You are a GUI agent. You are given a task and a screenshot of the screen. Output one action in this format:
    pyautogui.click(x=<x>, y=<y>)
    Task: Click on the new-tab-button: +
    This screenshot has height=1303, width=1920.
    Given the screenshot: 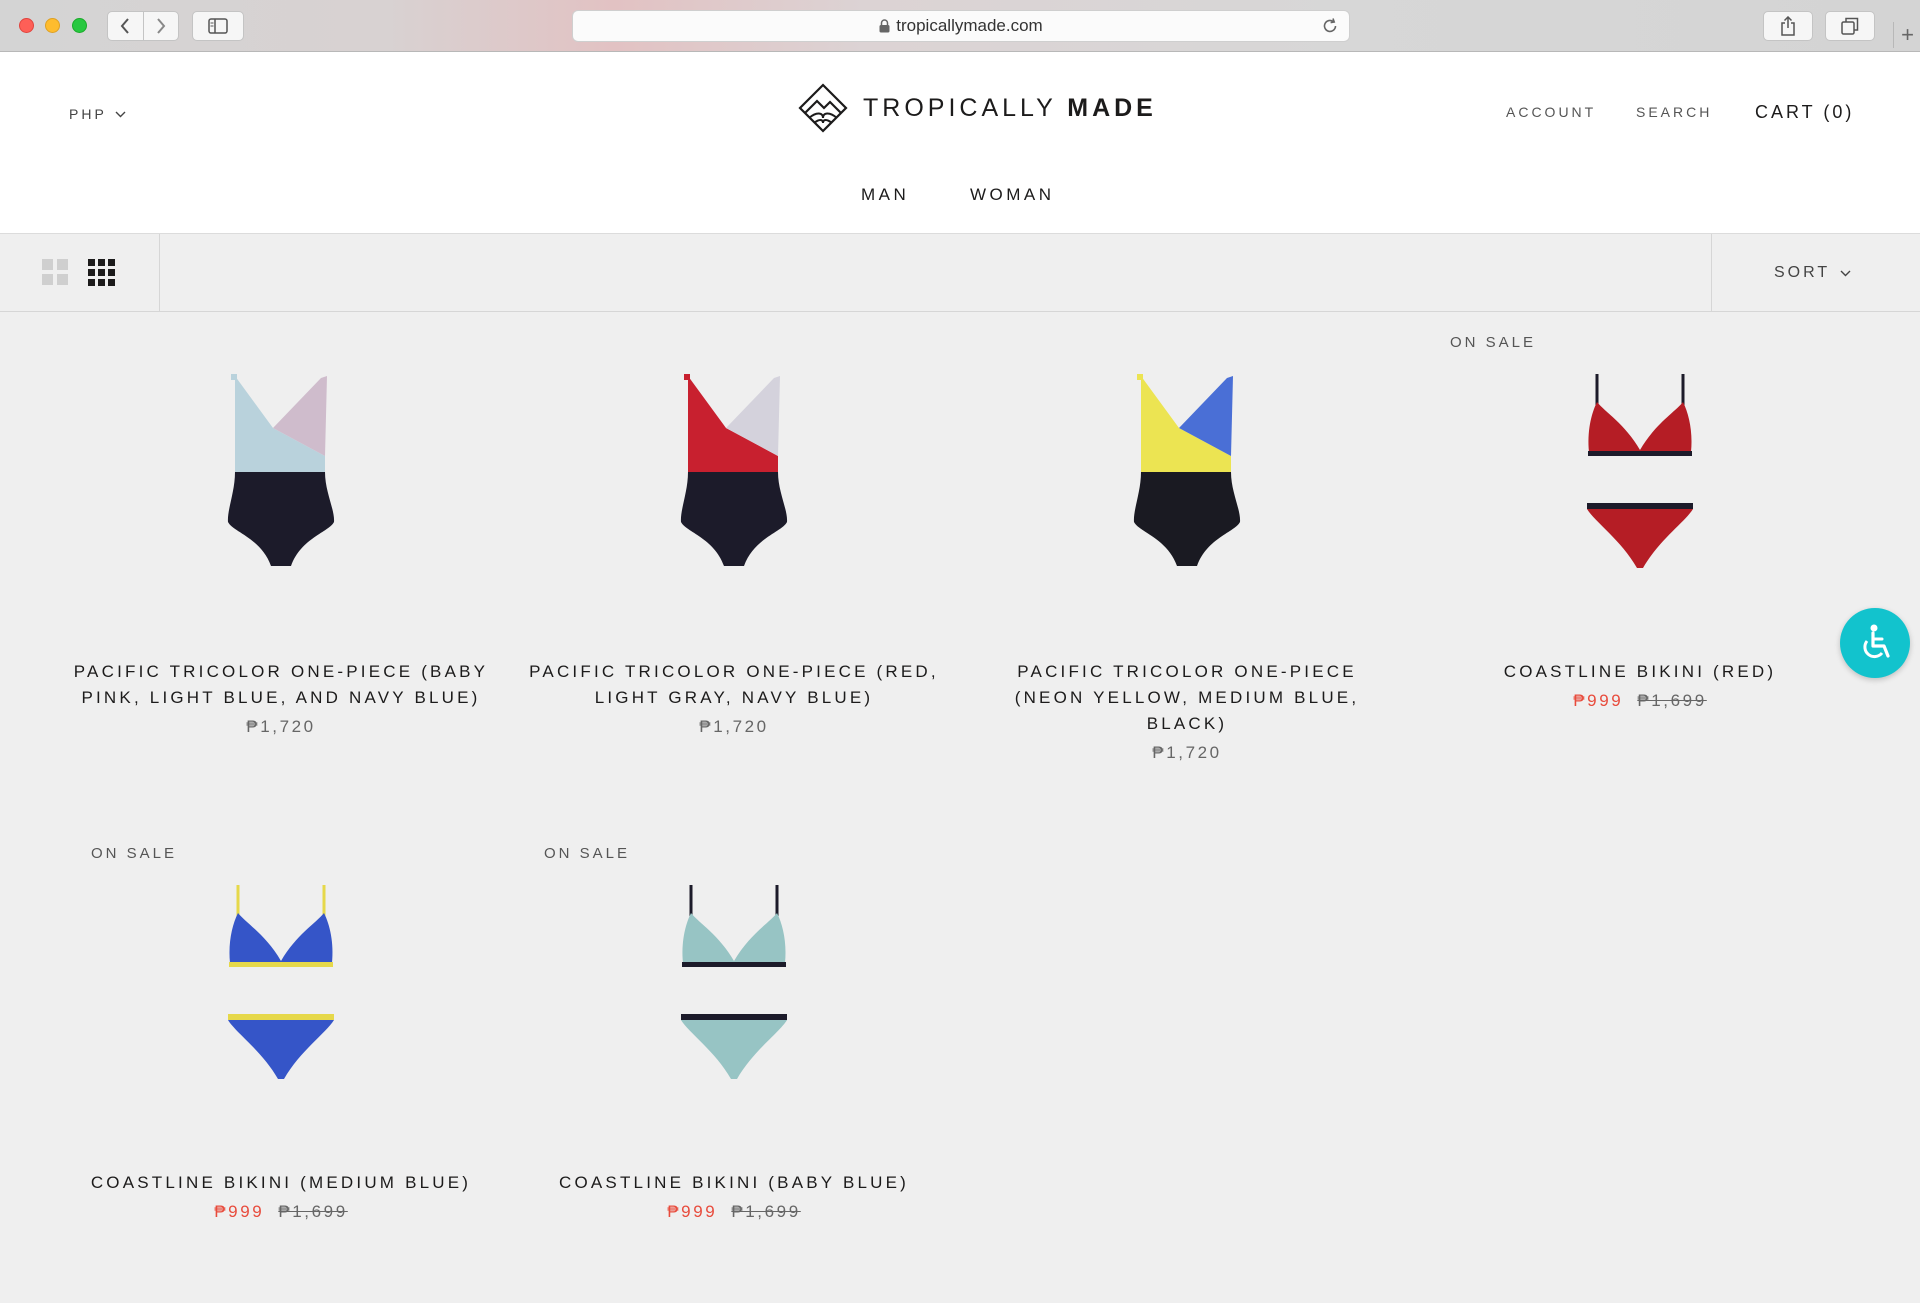 What is the action you would take?
    pyautogui.click(x=1906, y=35)
    